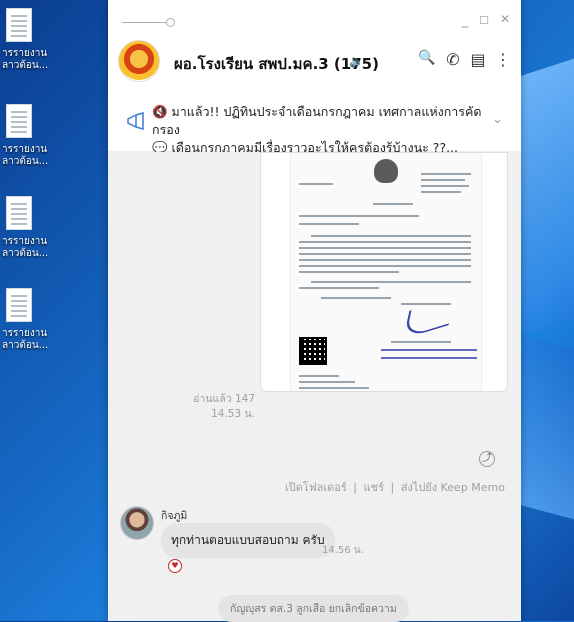 The height and width of the screenshot is (622, 574). What do you see at coordinates (374, 487) in the screenshot?
I see `share-link: แชร์` at bounding box center [374, 487].